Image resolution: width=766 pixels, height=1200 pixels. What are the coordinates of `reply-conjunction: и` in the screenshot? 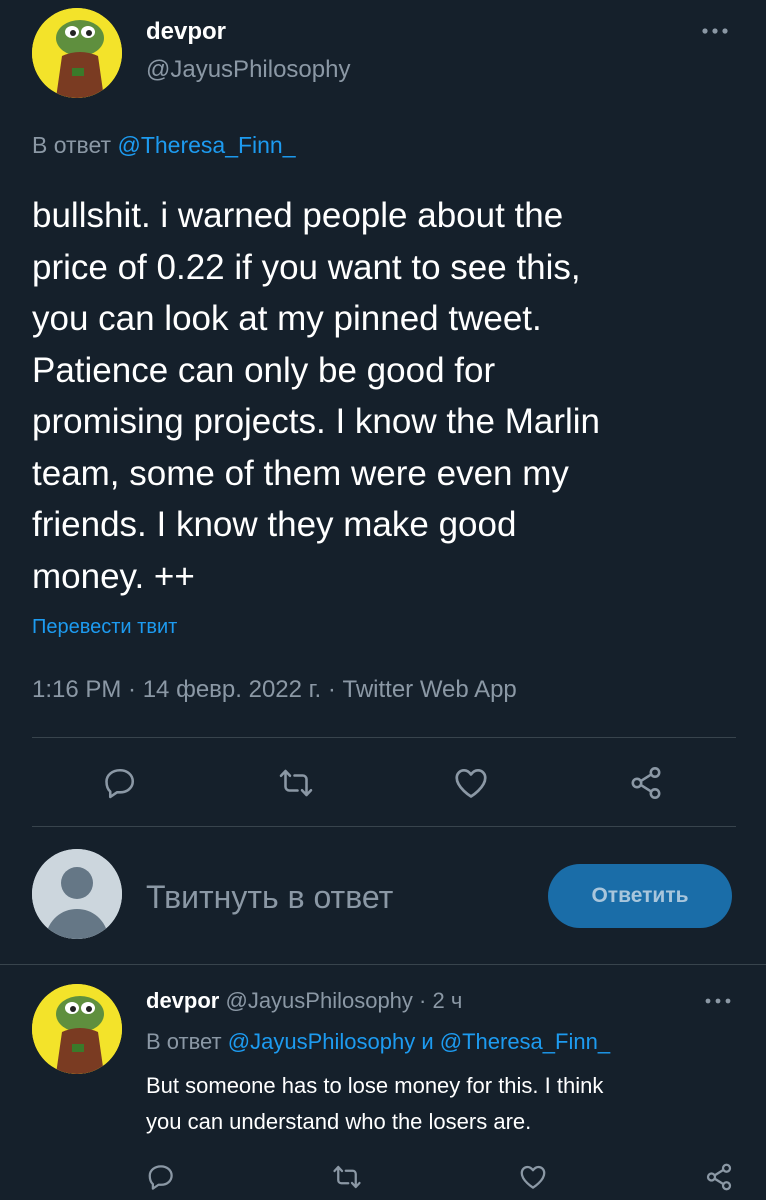 It's located at (427, 1041).